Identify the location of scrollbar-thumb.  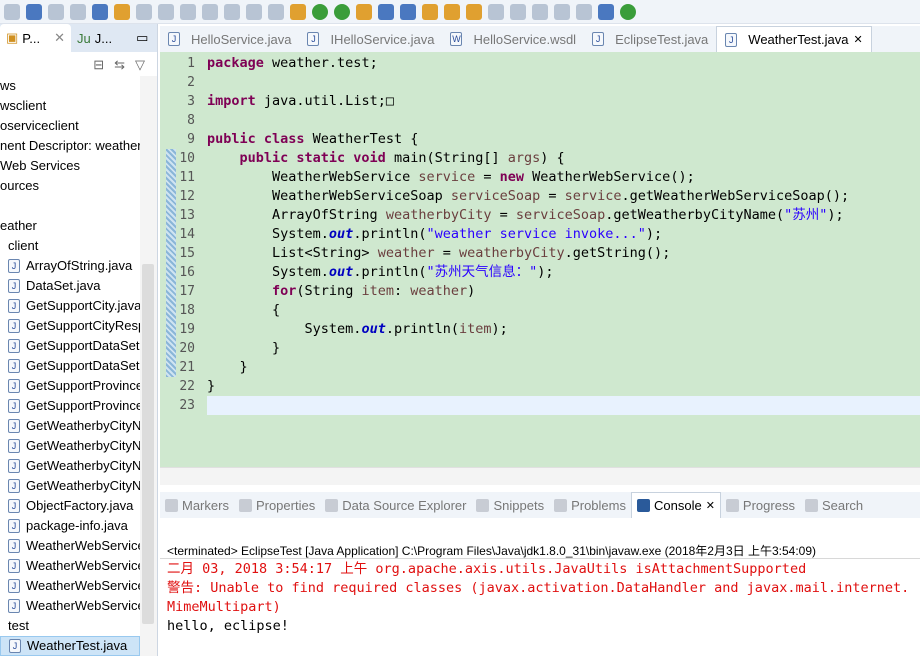
(148, 444).